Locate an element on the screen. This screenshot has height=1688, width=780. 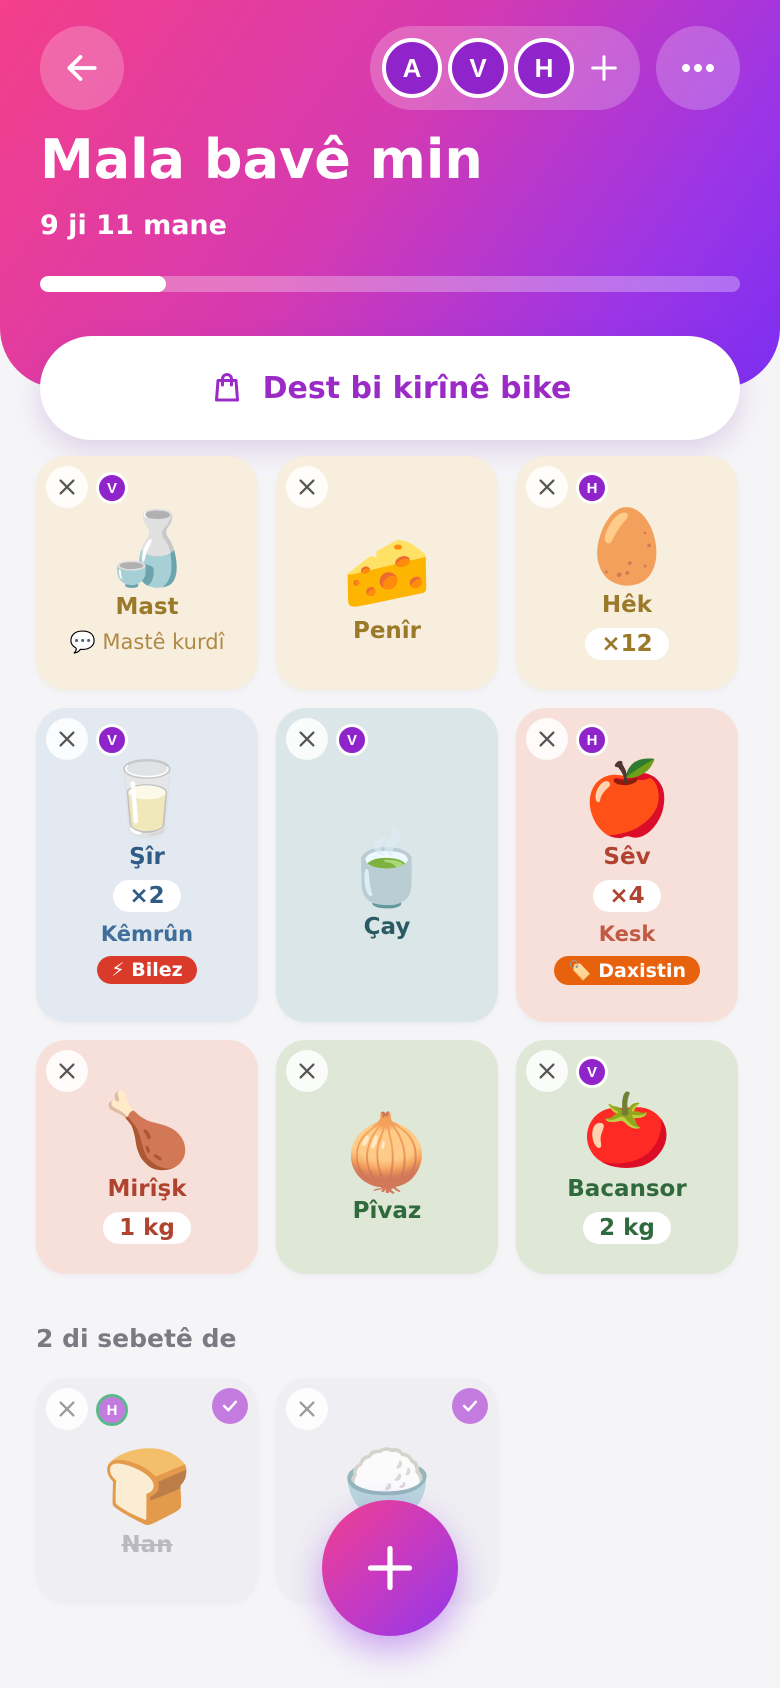
urgent-tag: ⚡ Bilez is located at coordinates (147, 970).